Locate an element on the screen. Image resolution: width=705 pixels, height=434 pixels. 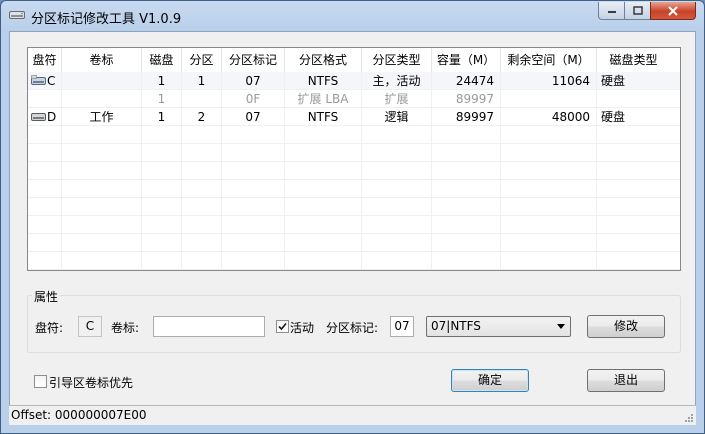
column-header: 分区标记 is located at coordinates (253, 60).